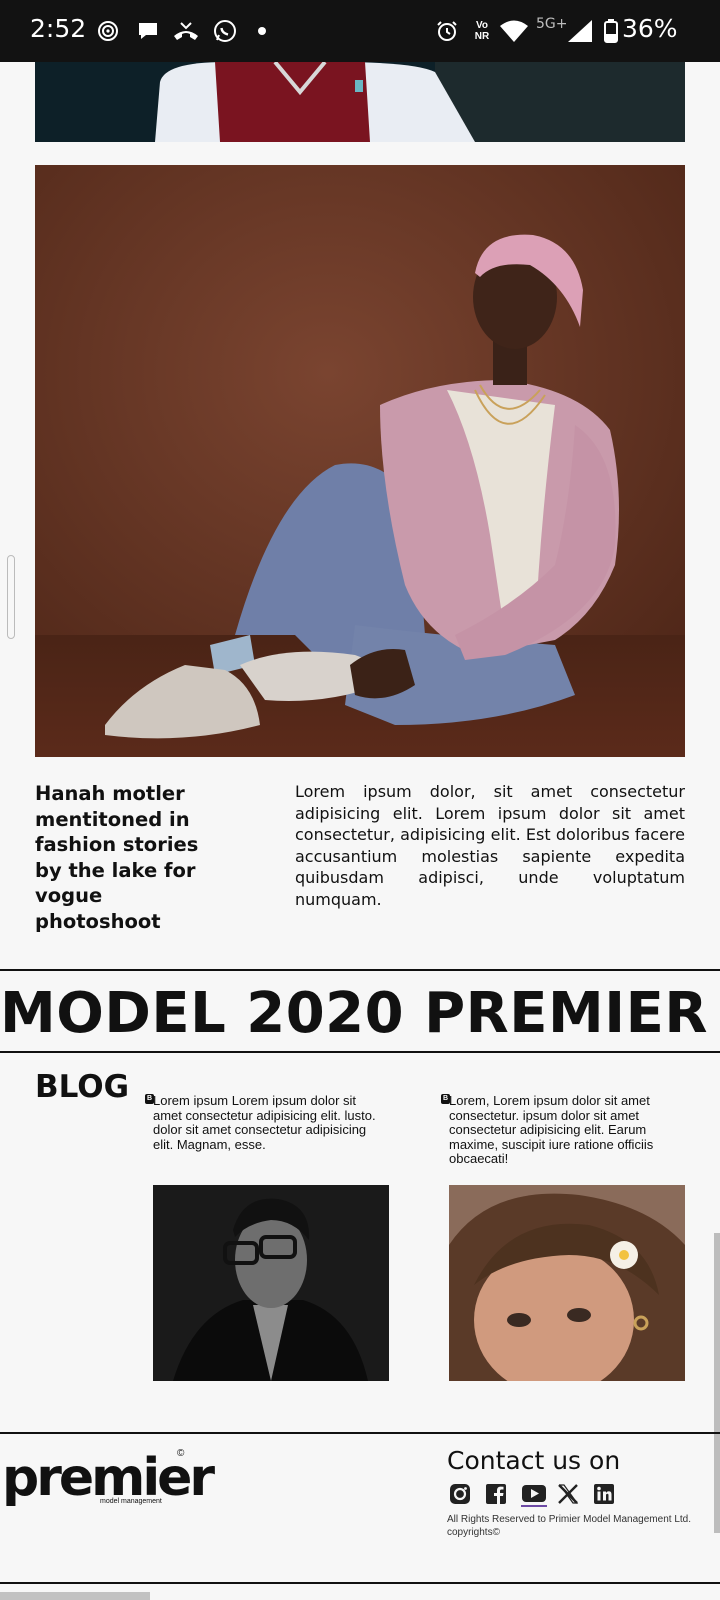 Image resolution: width=720 pixels, height=1600 pixels. I want to click on missed-call-icon, so click(186, 31).